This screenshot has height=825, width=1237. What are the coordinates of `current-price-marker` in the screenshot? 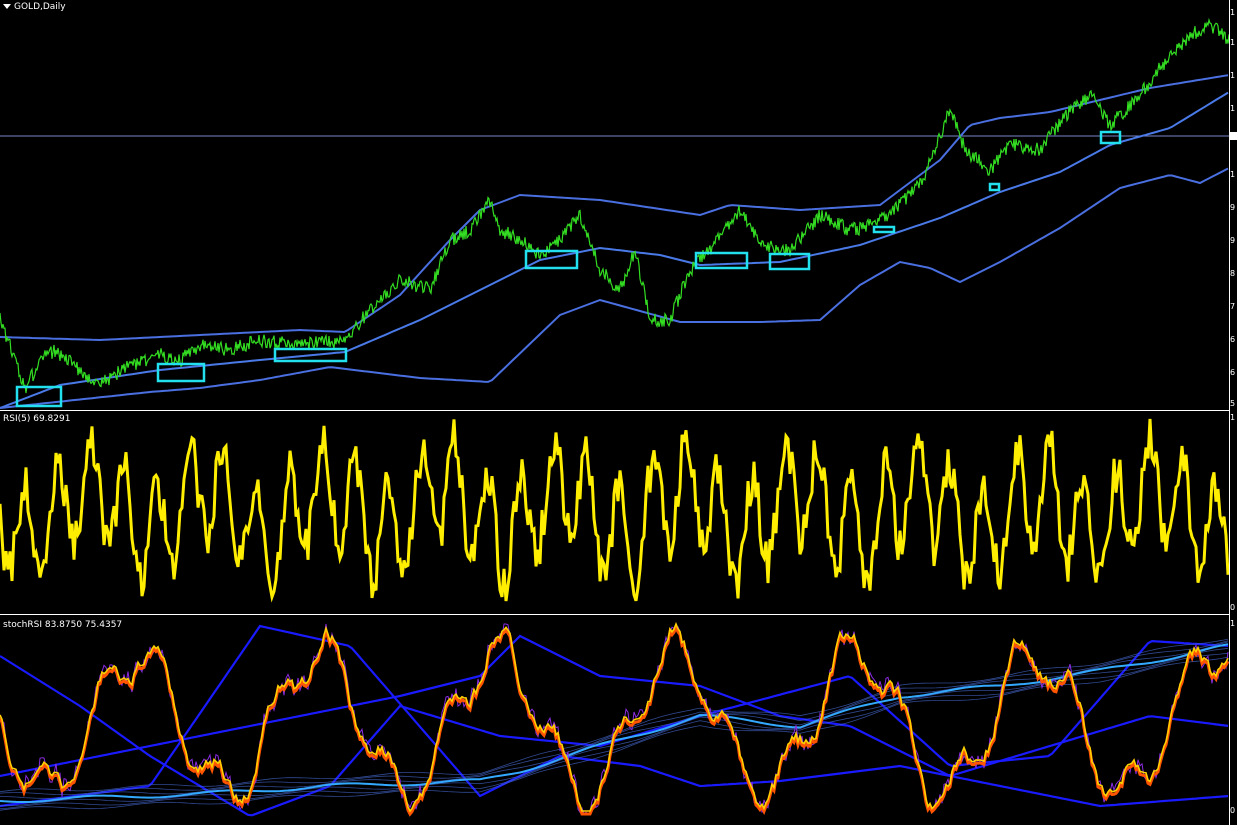 It's located at (1233, 136).